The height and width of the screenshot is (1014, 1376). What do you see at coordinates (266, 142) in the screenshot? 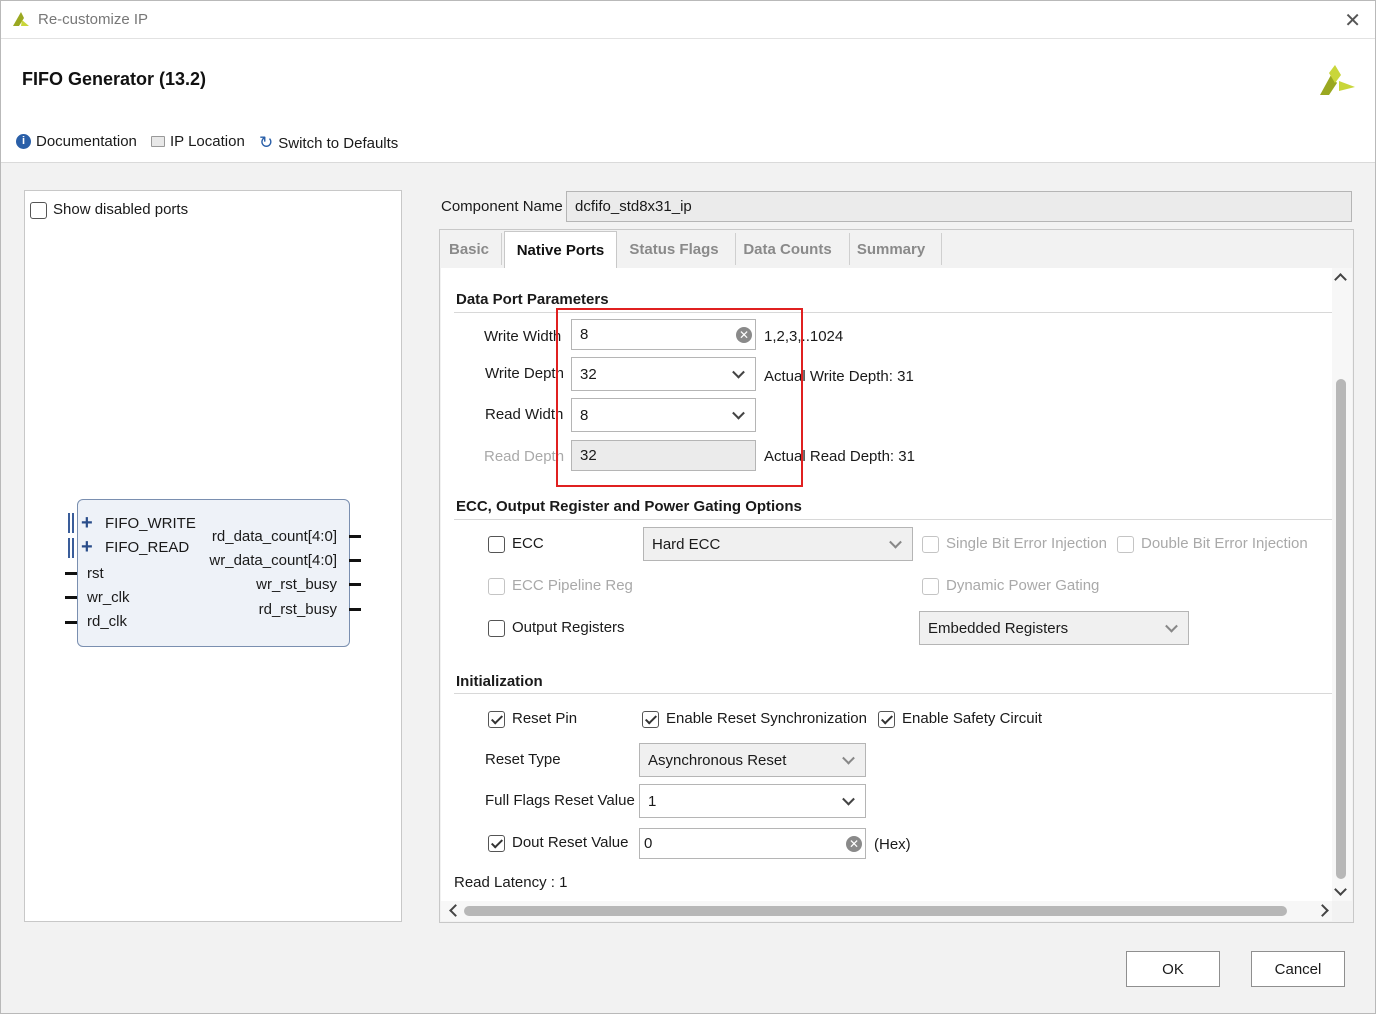
I see `refresh-icon: ↻` at bounding box center [266, 142].